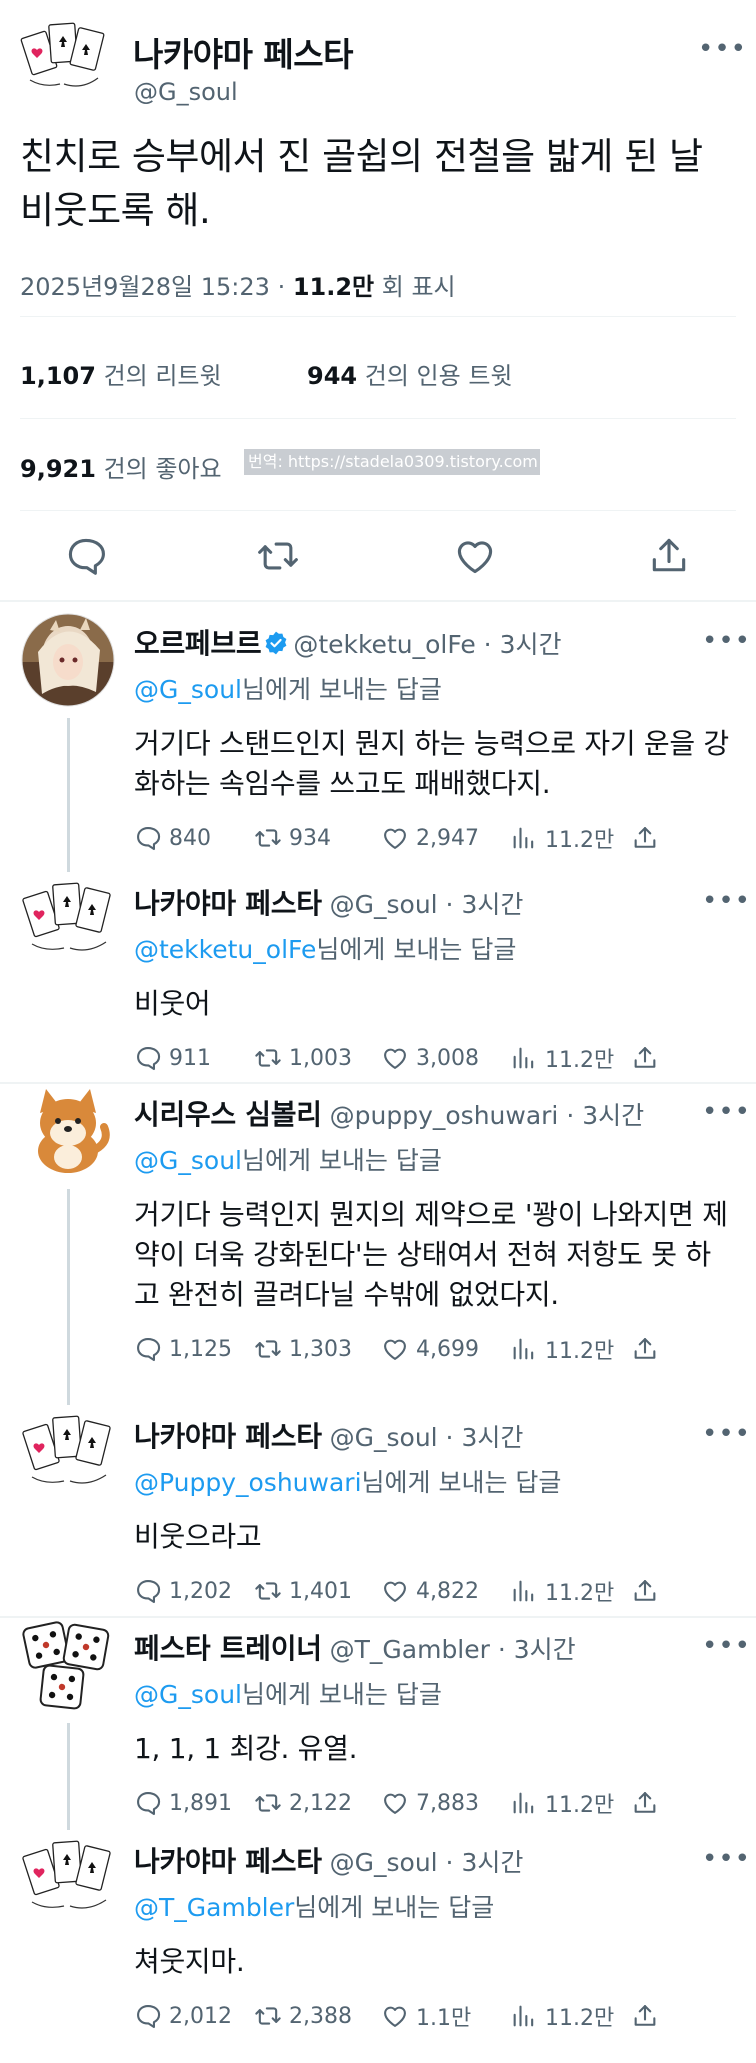 This screenshot has width=756, height=2063. What do you see at coordinates (228, 1114) in the screenshot?
I see `reply-author-name: 시리우스 심볼리` at bounding box center [228, 1114].